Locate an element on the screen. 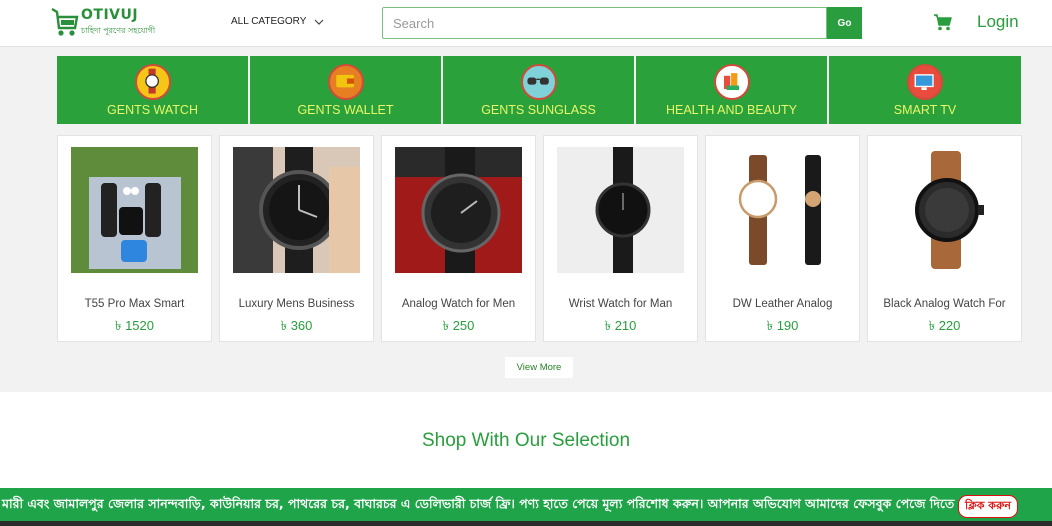  product-name: Analog Watch for Men is located at coordinates (458, 304).